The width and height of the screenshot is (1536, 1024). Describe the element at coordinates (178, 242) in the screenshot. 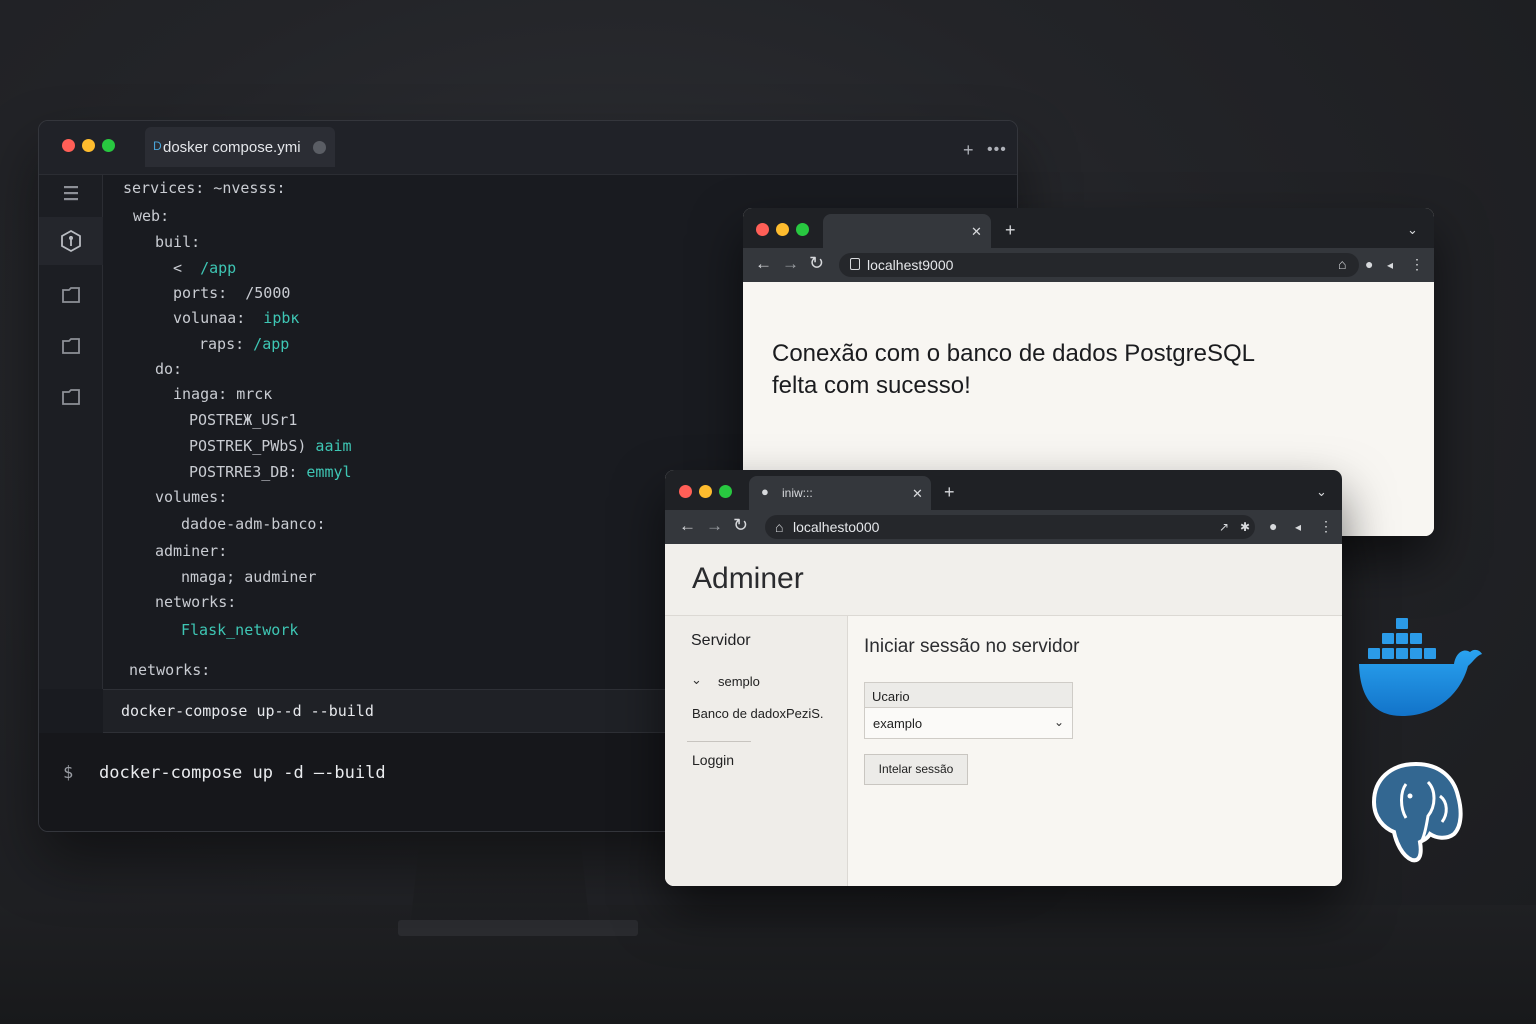

I see `code-key: buil:` at that location.